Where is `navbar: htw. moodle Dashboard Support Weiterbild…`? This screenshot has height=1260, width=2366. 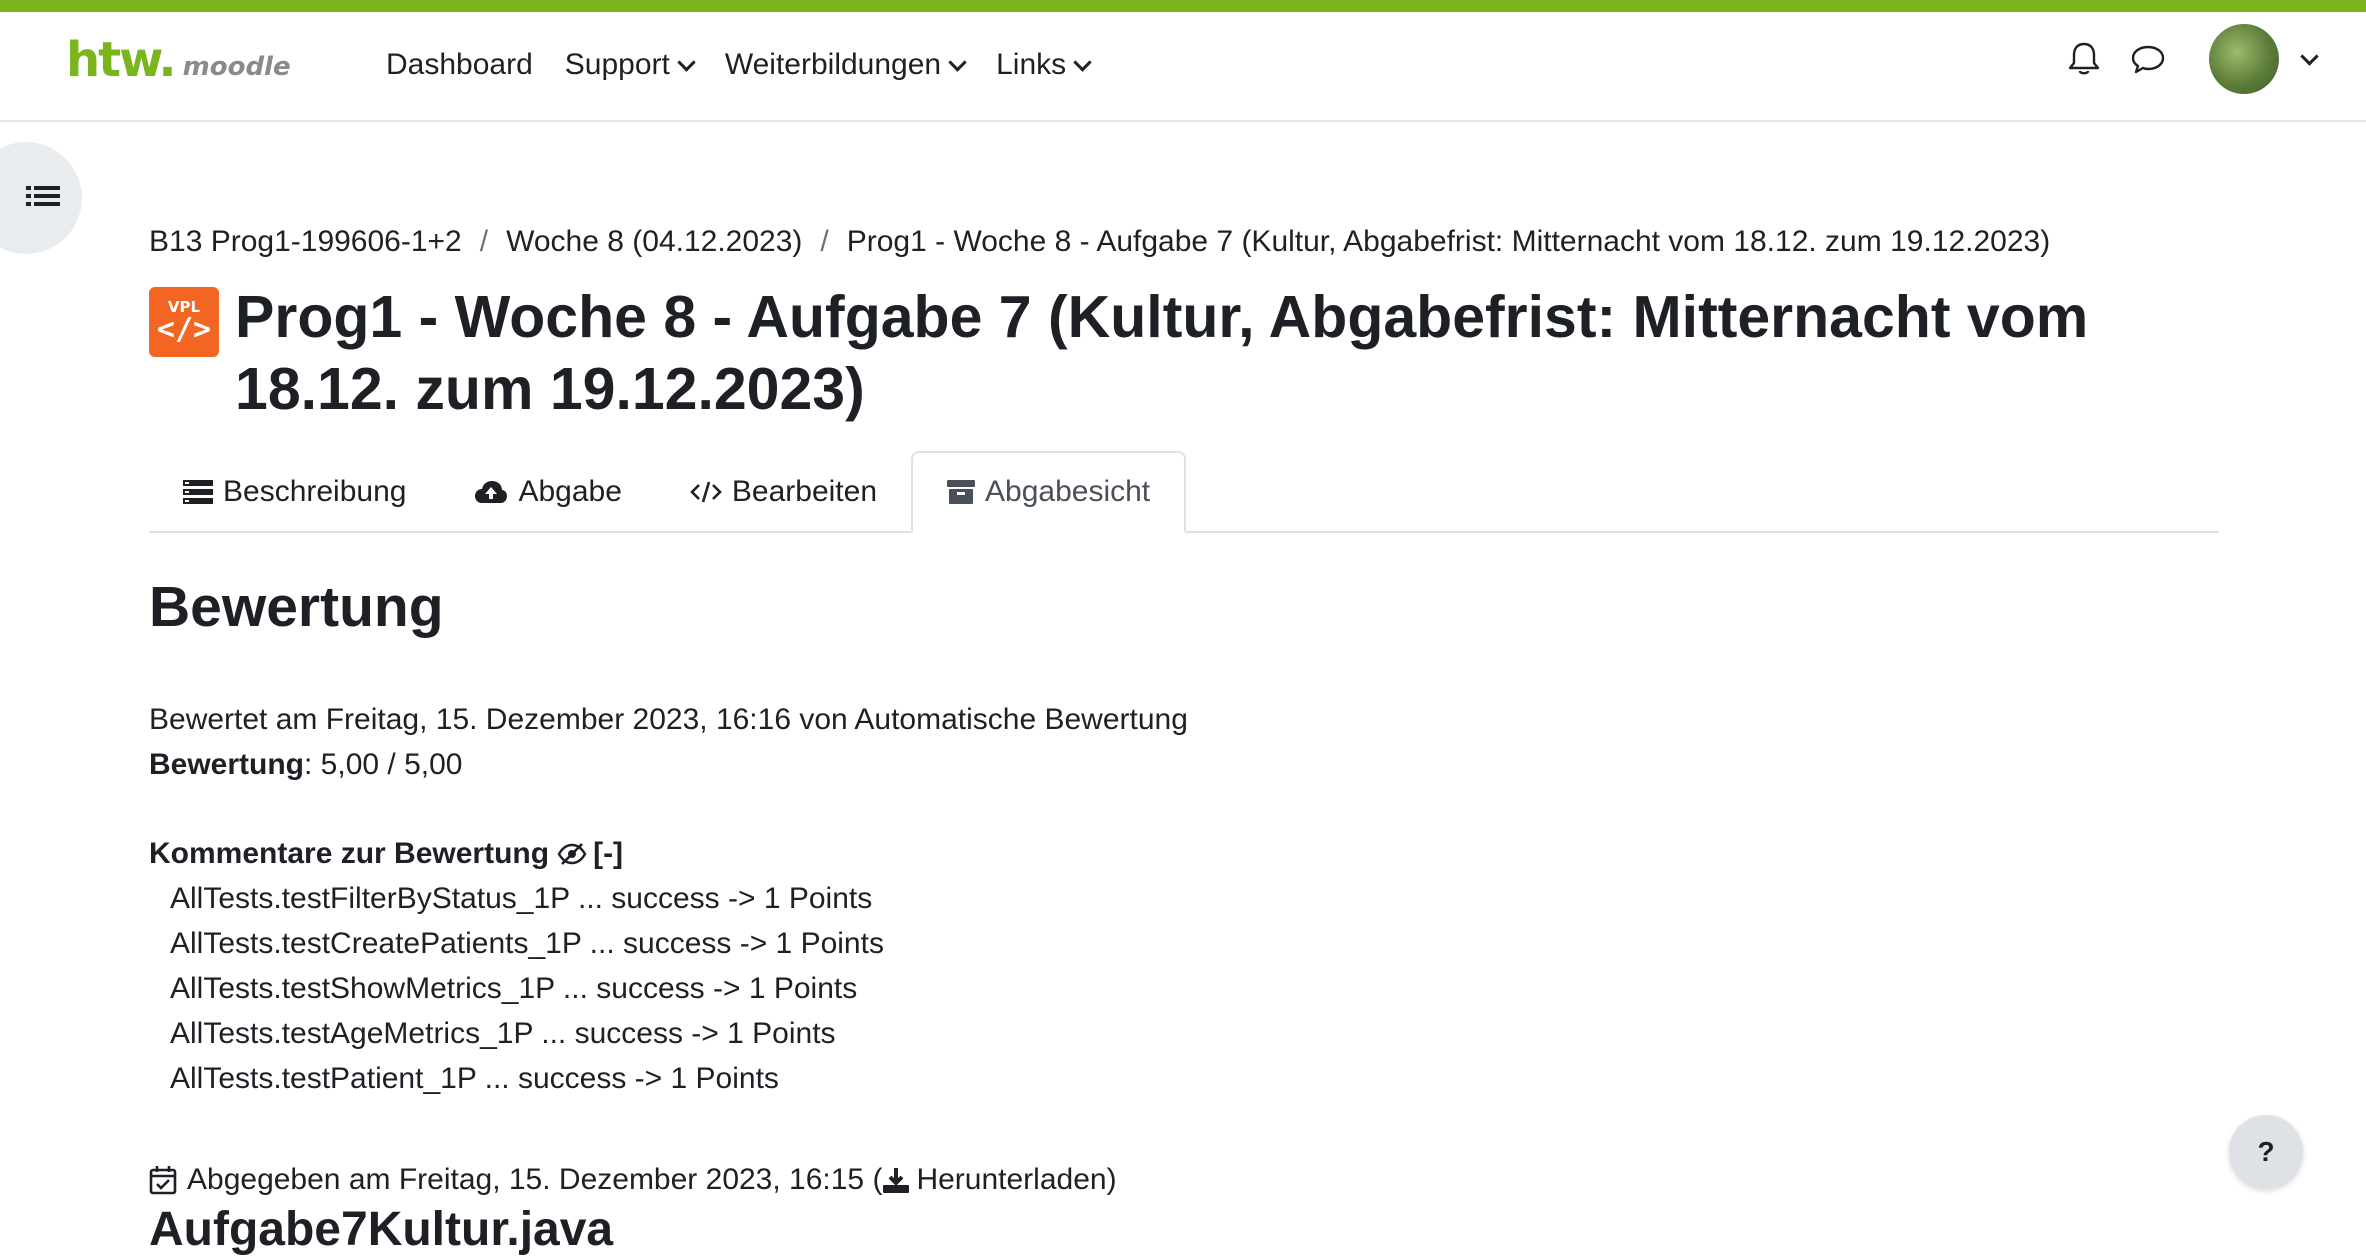
navbar: htw. moodle Dashboard Support Weiterbild… is located at coordinates (1183, 67).